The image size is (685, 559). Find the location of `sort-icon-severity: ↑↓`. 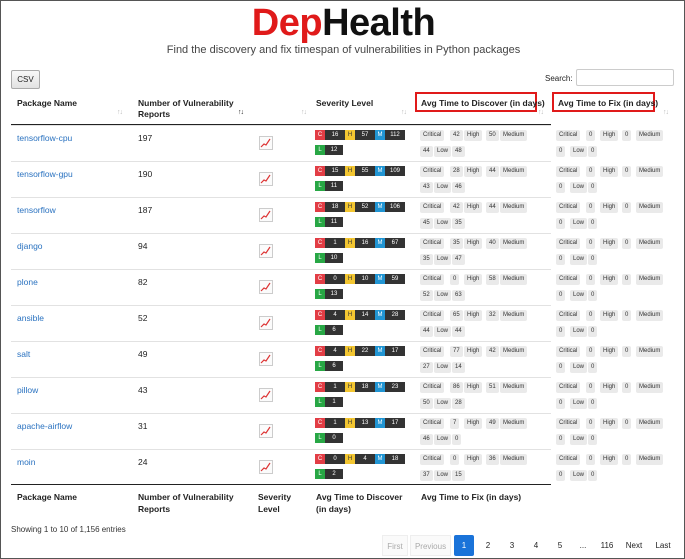

sort-icon-severity: ↑↓ is located at coordinates (404, 112).